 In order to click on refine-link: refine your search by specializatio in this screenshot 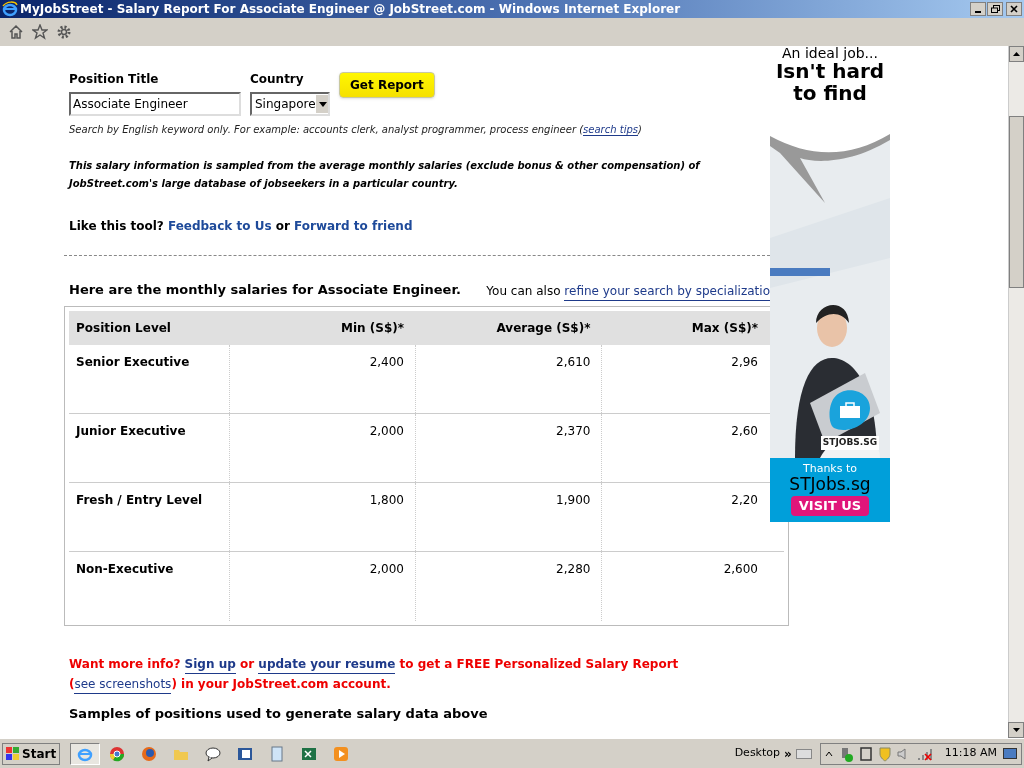, I will do `click(667, 292)`.